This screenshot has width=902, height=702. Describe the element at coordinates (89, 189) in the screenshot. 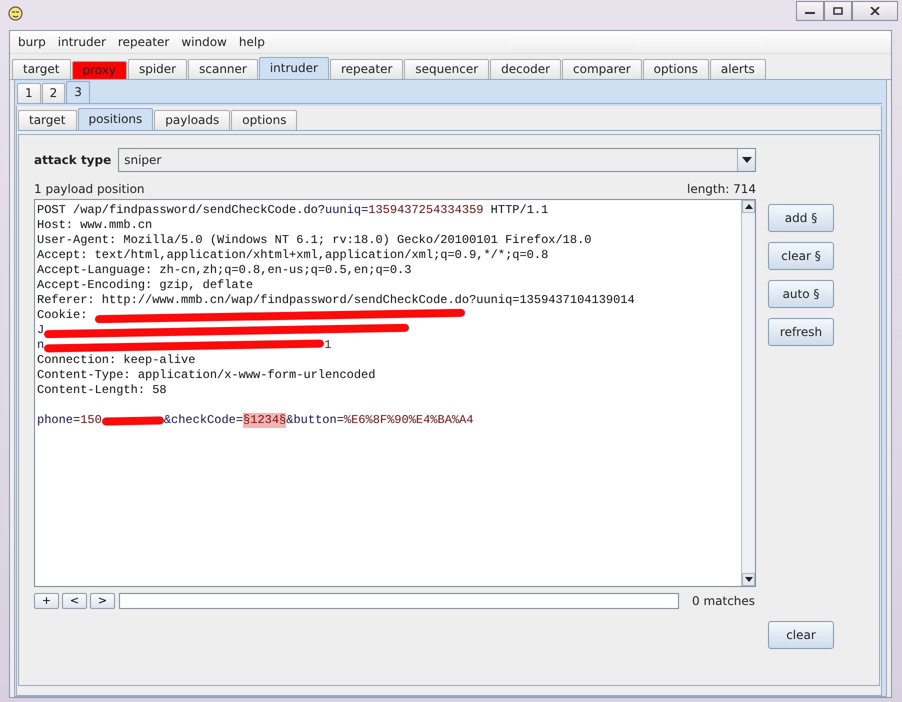

I see `payload-count-label: 1 payload position` at that location.